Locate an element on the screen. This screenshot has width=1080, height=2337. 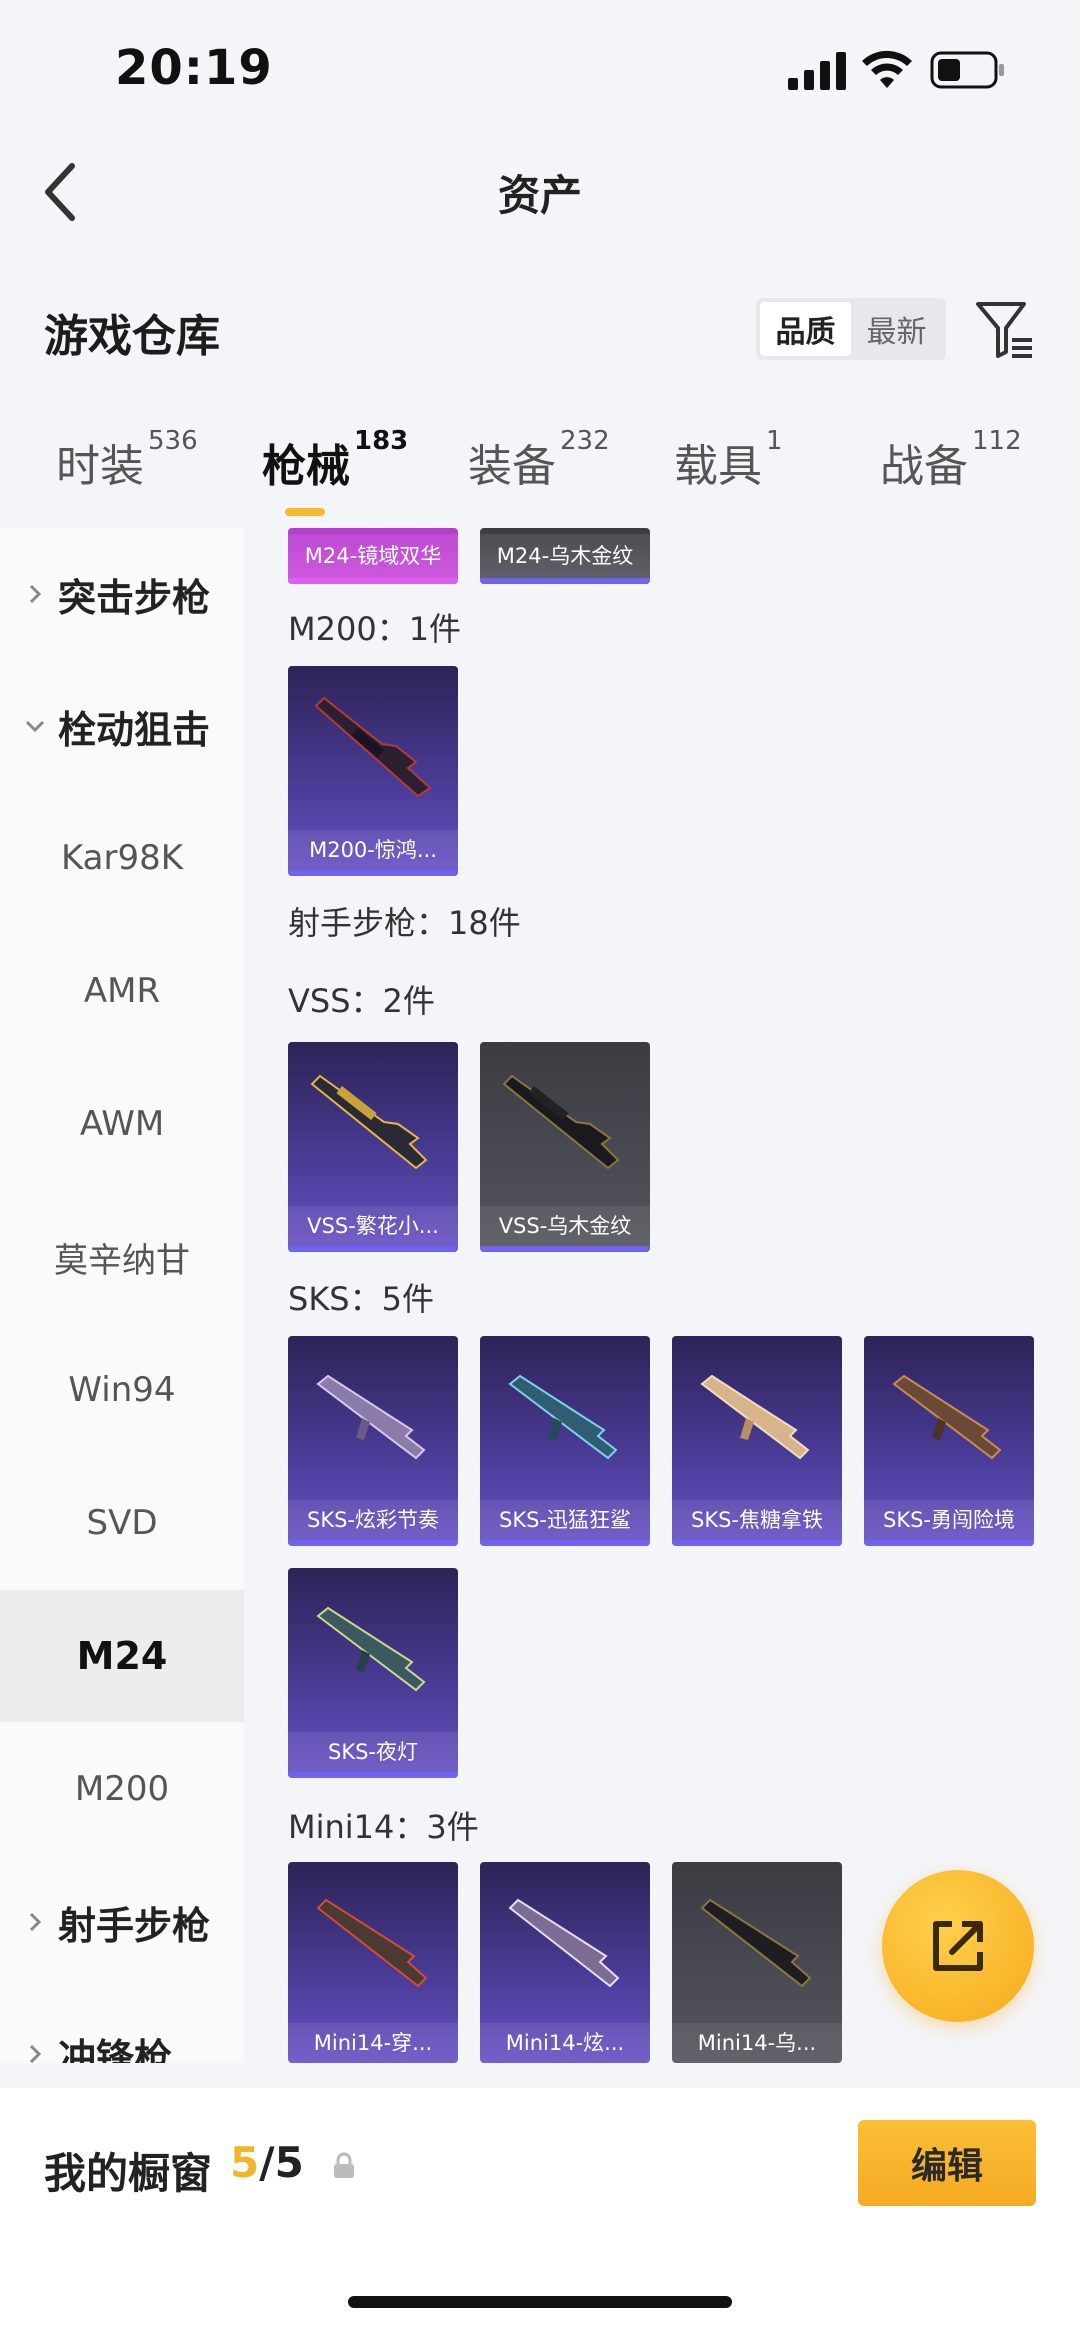
weapon-card: SKS-夜灯 is located at coordinates (373, 1673).